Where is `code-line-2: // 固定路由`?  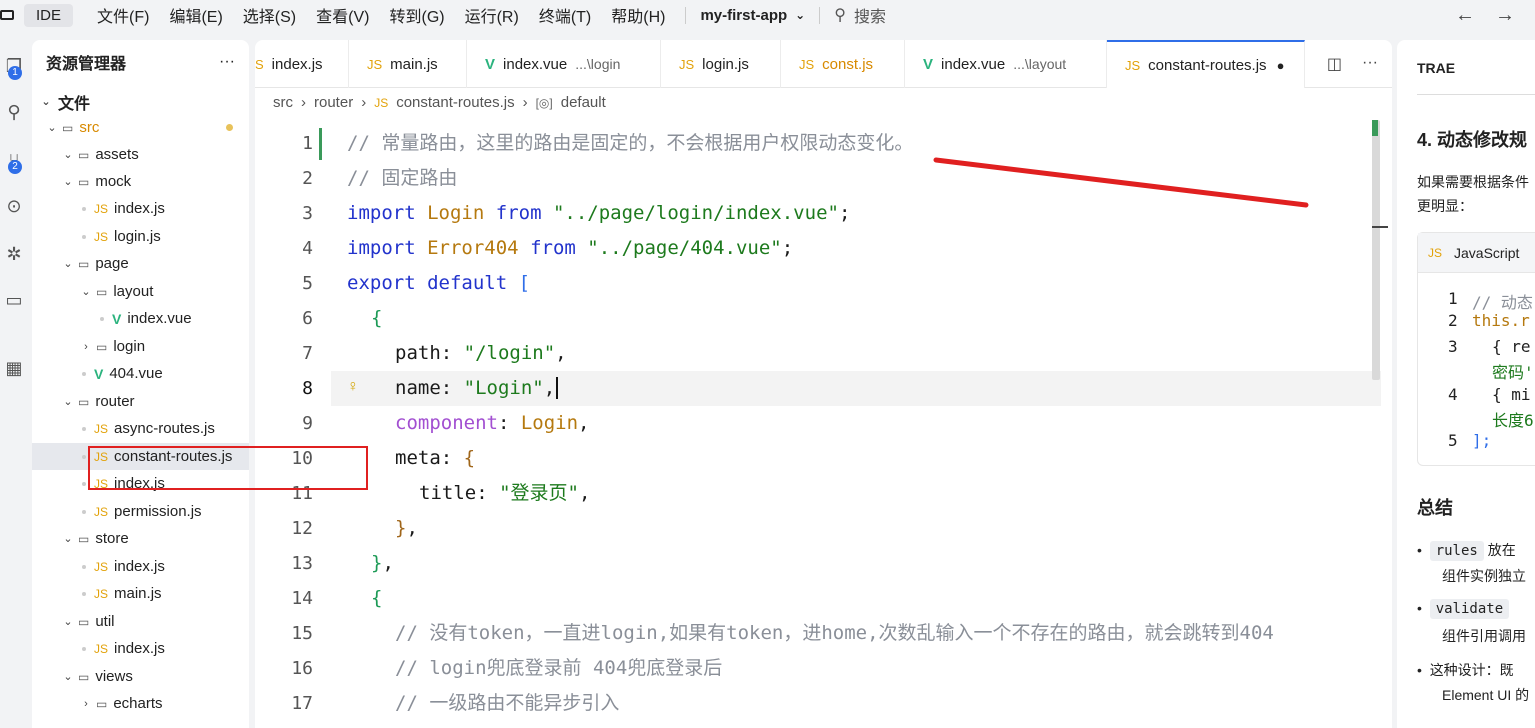
code-line-2: // 固定路由 is located at coordinates (402, 178).